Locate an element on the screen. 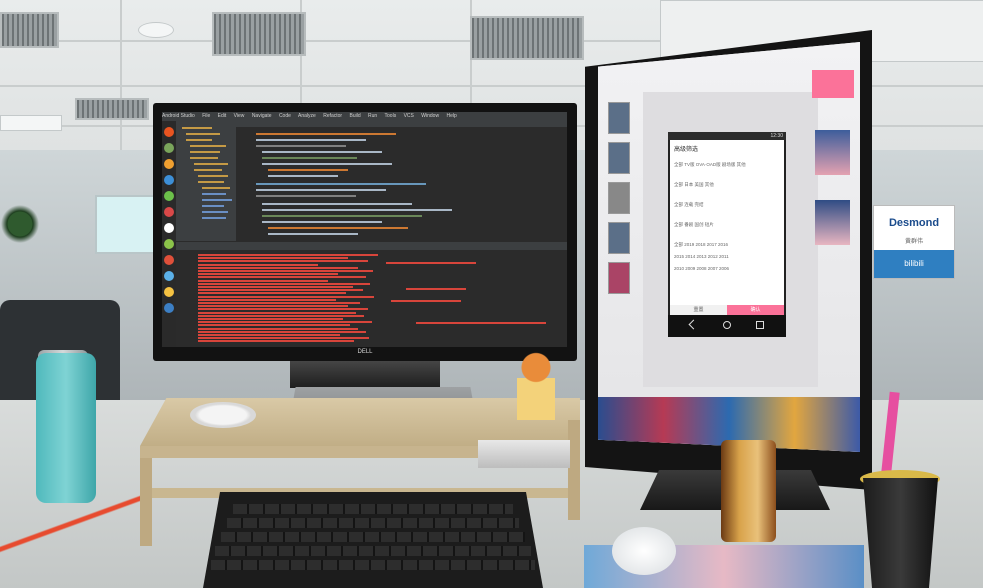 The height and width of the screenshot is (588, 983). reset-button: 重置 is located at coordinates (698, 310).